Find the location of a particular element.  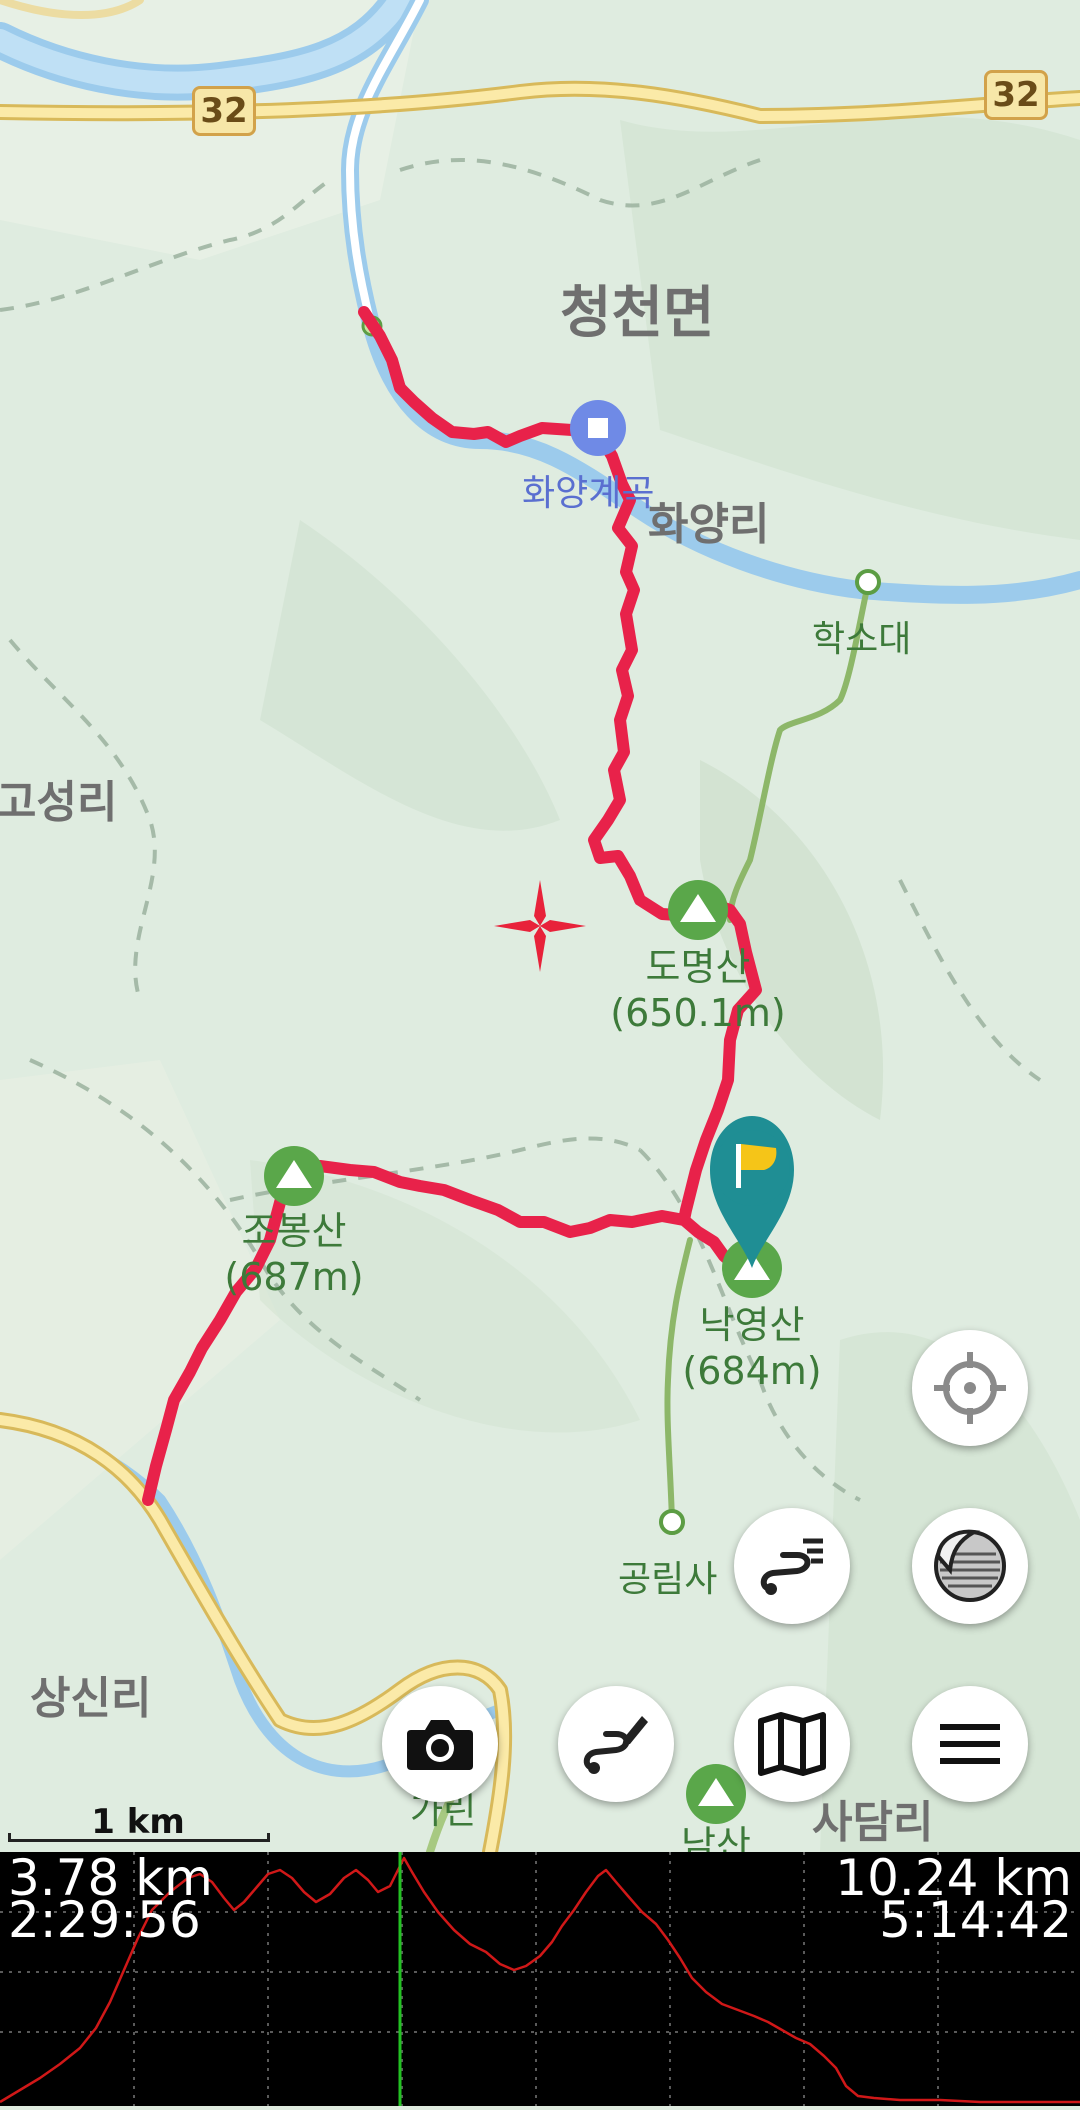

peak-elevation: (687m) is located at coordinates (294, 1277).